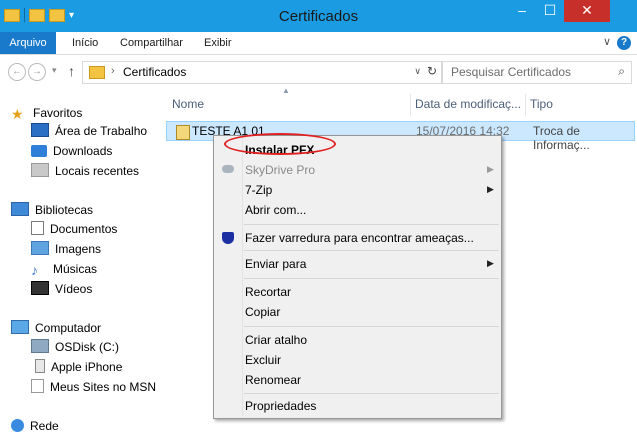 This screenshot has height=441, width=637. Describe the element at coordinates (263, 360) in the screenshot. I see `menu-item-excluir: Excluir` at that location.